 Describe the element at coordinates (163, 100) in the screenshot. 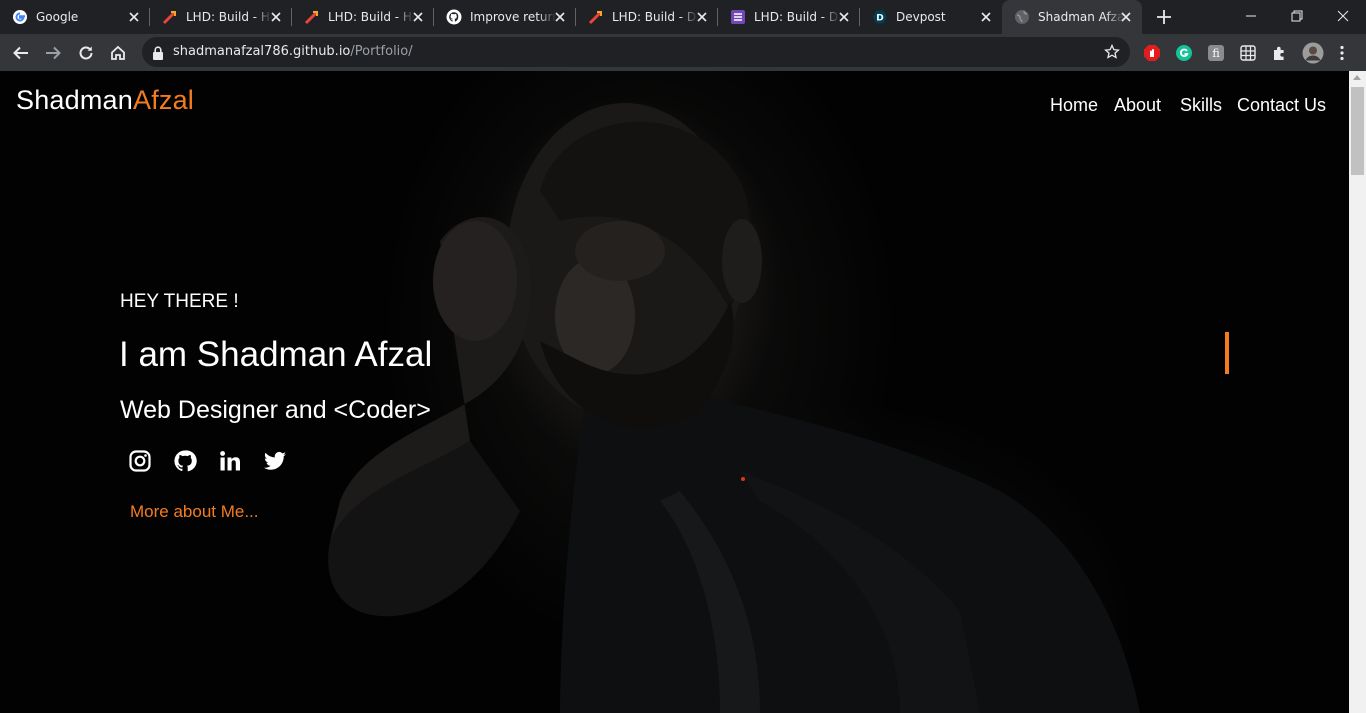

I see `logo-last-name: Afzal` at that location.